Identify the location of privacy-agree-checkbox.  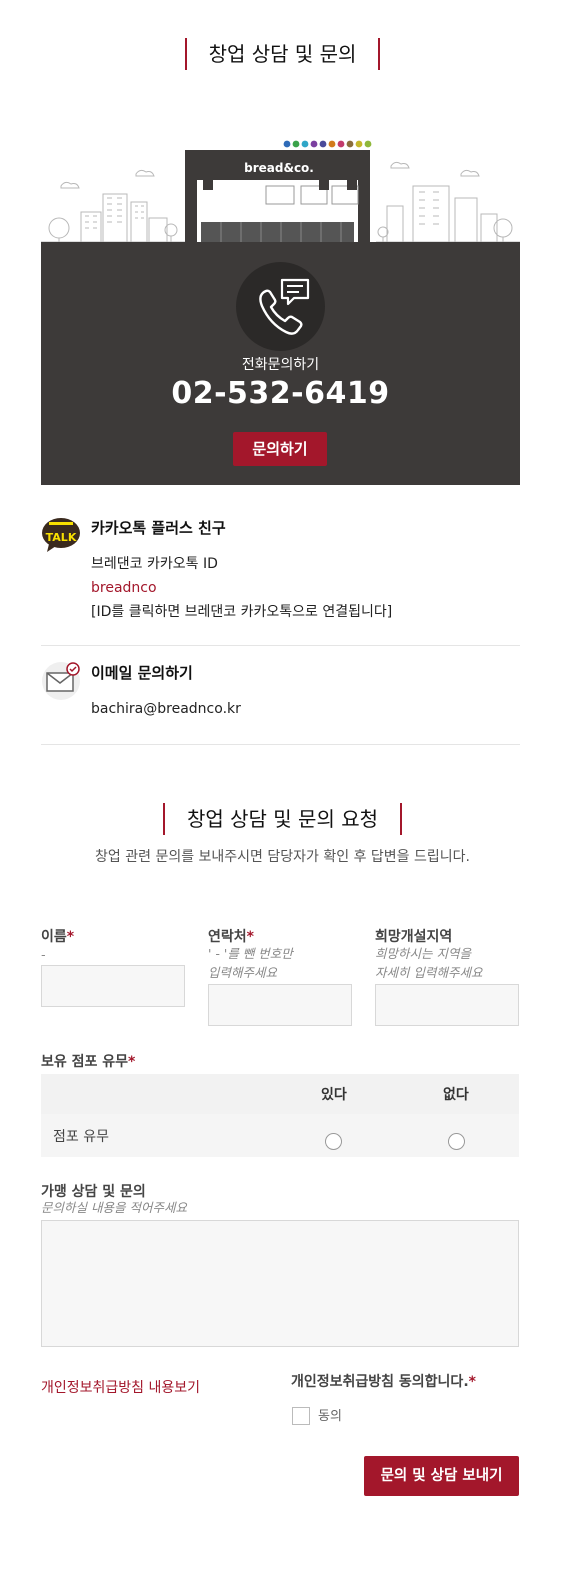
(301, 1416).